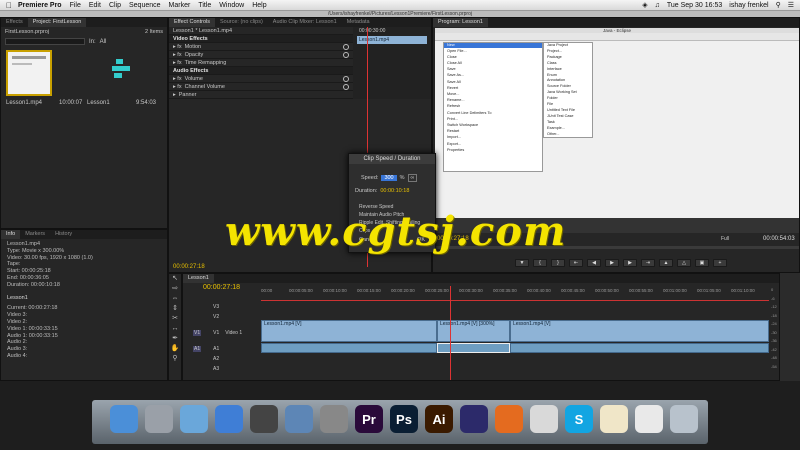  What do you see at coordinates (644, 5) in the screenshot?
I see `wifi-icon: ◈` at bounding box center [644, 5].